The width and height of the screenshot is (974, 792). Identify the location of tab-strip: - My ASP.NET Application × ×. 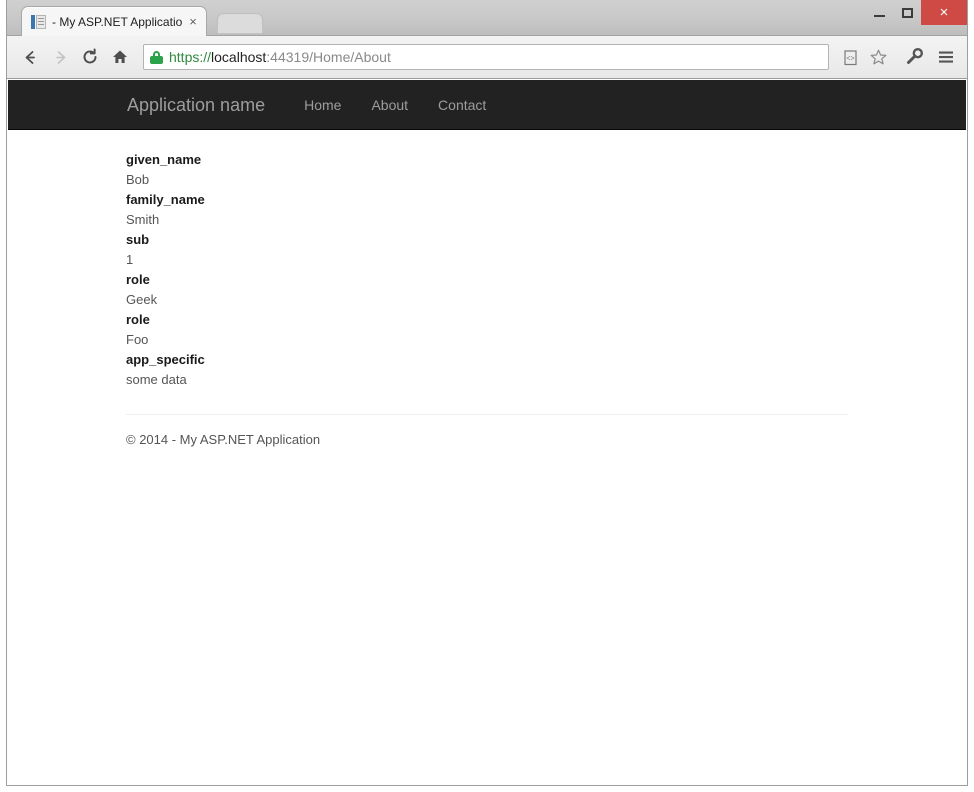
(487, 18).